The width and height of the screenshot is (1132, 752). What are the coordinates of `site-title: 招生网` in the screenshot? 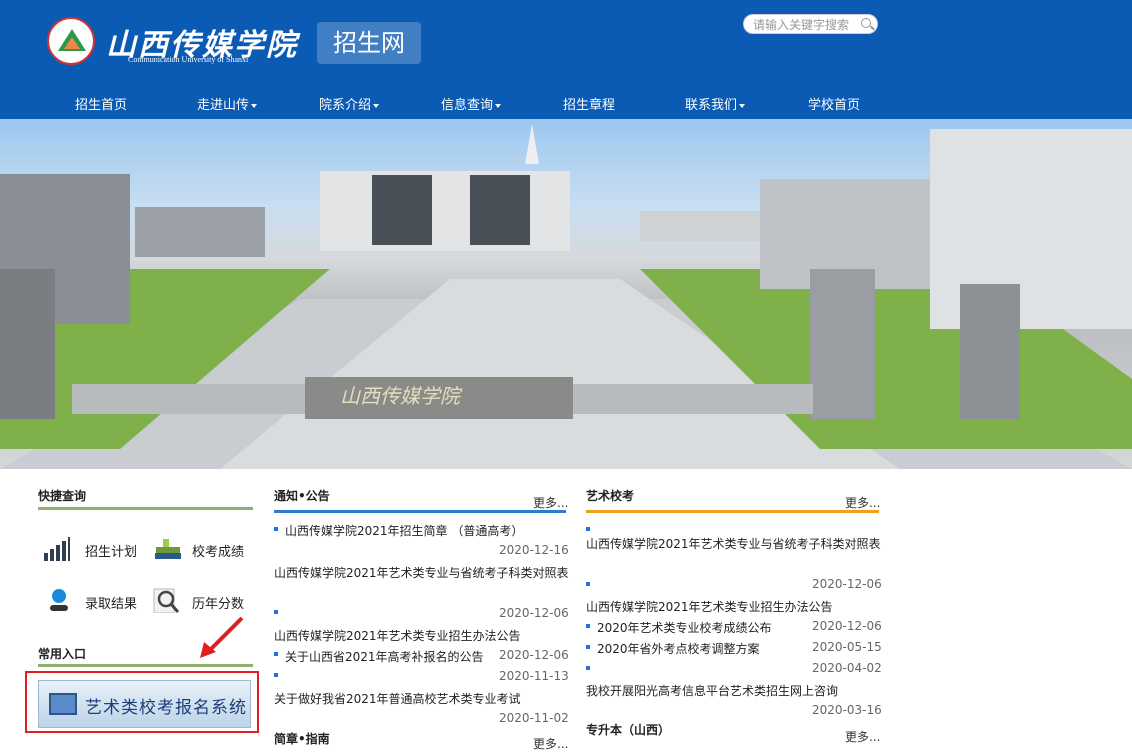 It's located at (369, 43).